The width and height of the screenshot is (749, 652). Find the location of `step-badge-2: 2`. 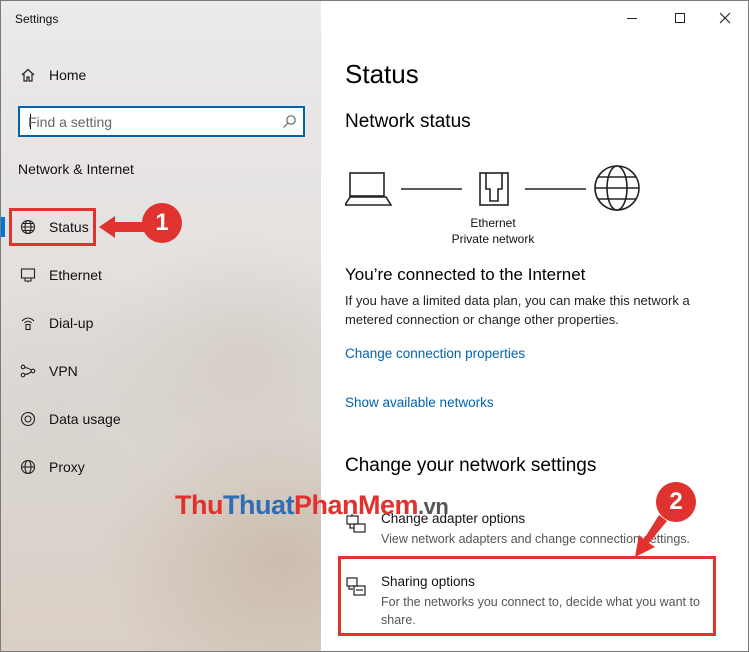

step-badge-2: 2 is located at coordinates (676, 502).